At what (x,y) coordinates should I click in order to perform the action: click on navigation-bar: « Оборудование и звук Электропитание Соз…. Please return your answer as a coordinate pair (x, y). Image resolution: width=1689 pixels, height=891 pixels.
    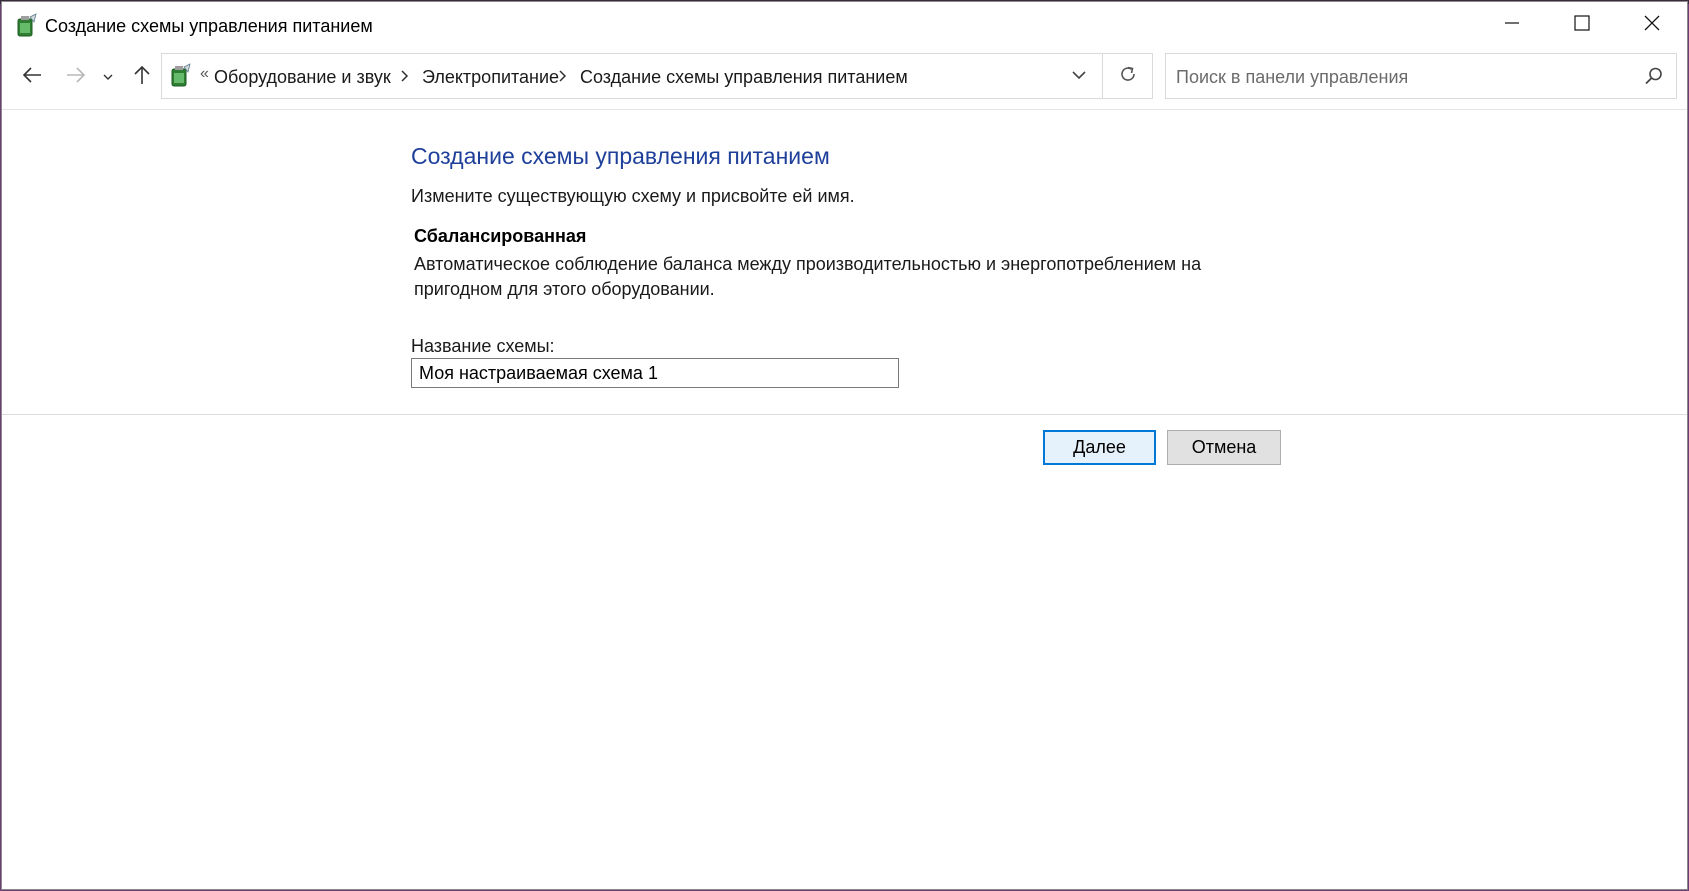
    Looking at the image, I should click on (844, 77).